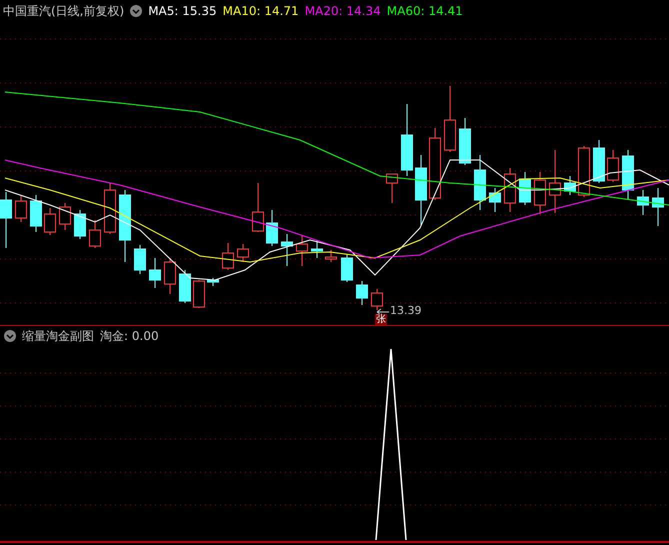 This screenshot has height=545, width=669. What do you see at coordinates (342, 11) in the screenshot?
I see `moving-average-reading: MA20: 14.34` at bounding box center [342, 11].